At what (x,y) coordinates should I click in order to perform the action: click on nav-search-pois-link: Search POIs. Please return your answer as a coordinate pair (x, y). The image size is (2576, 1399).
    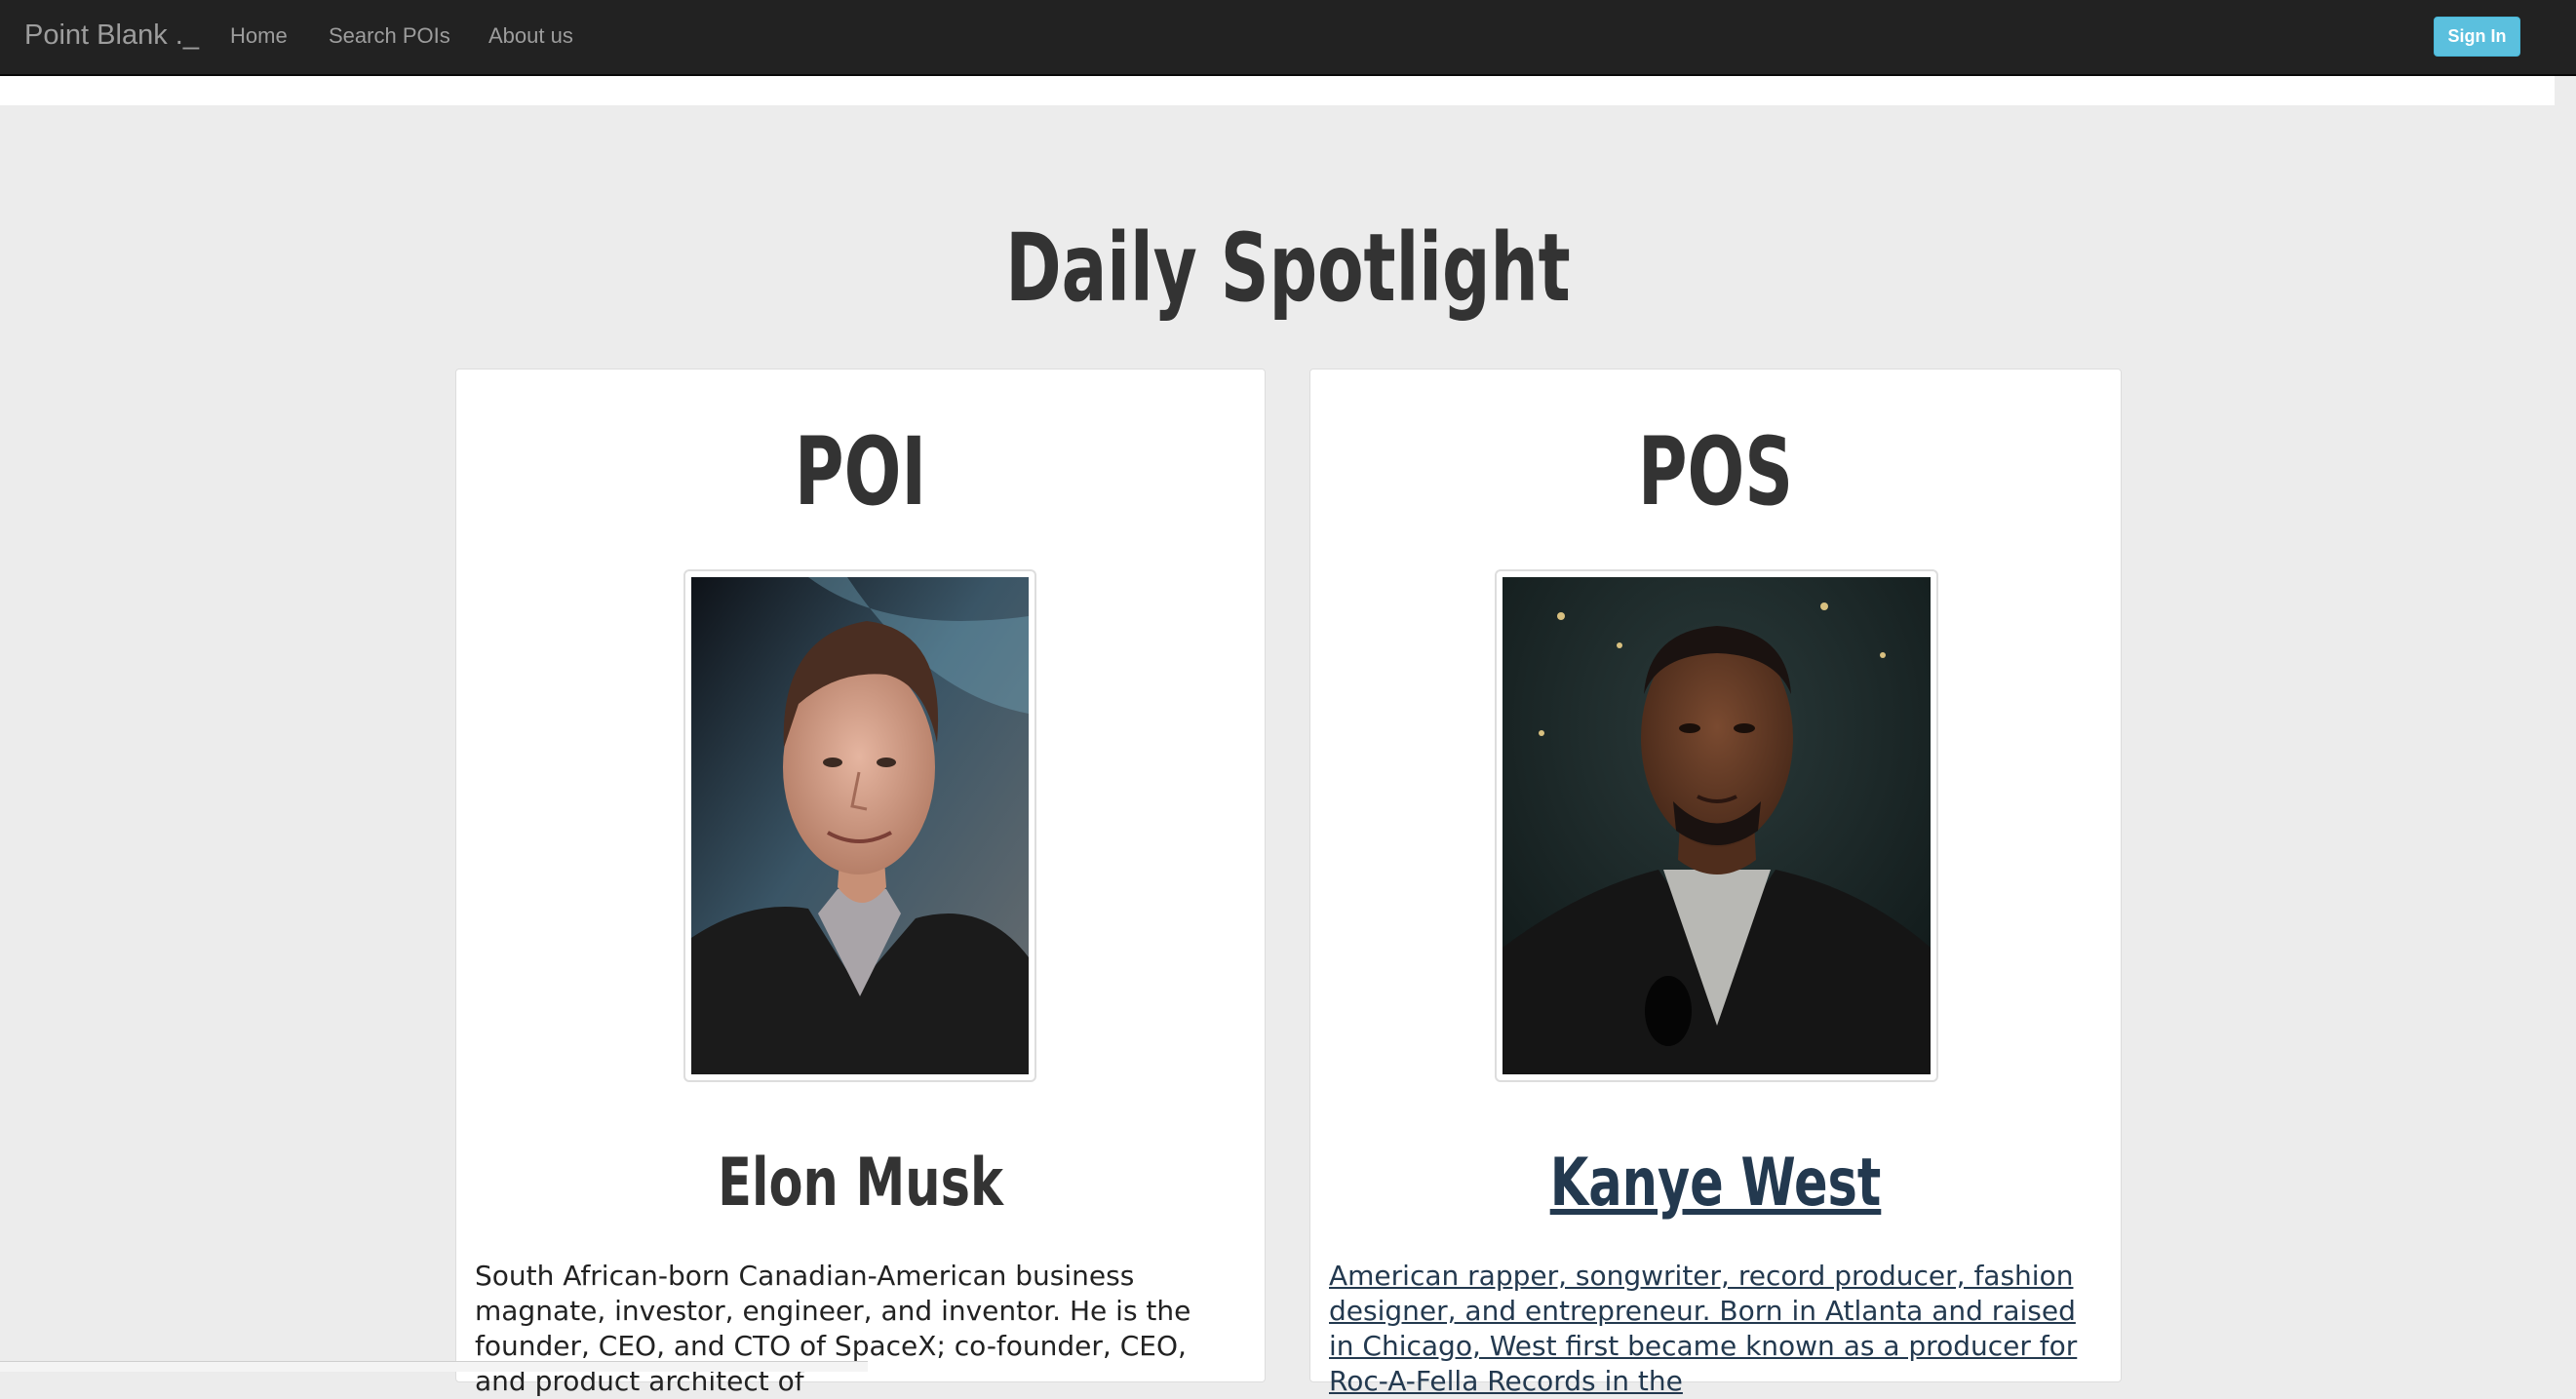
    Looking at the image, I should click on (389, 36).